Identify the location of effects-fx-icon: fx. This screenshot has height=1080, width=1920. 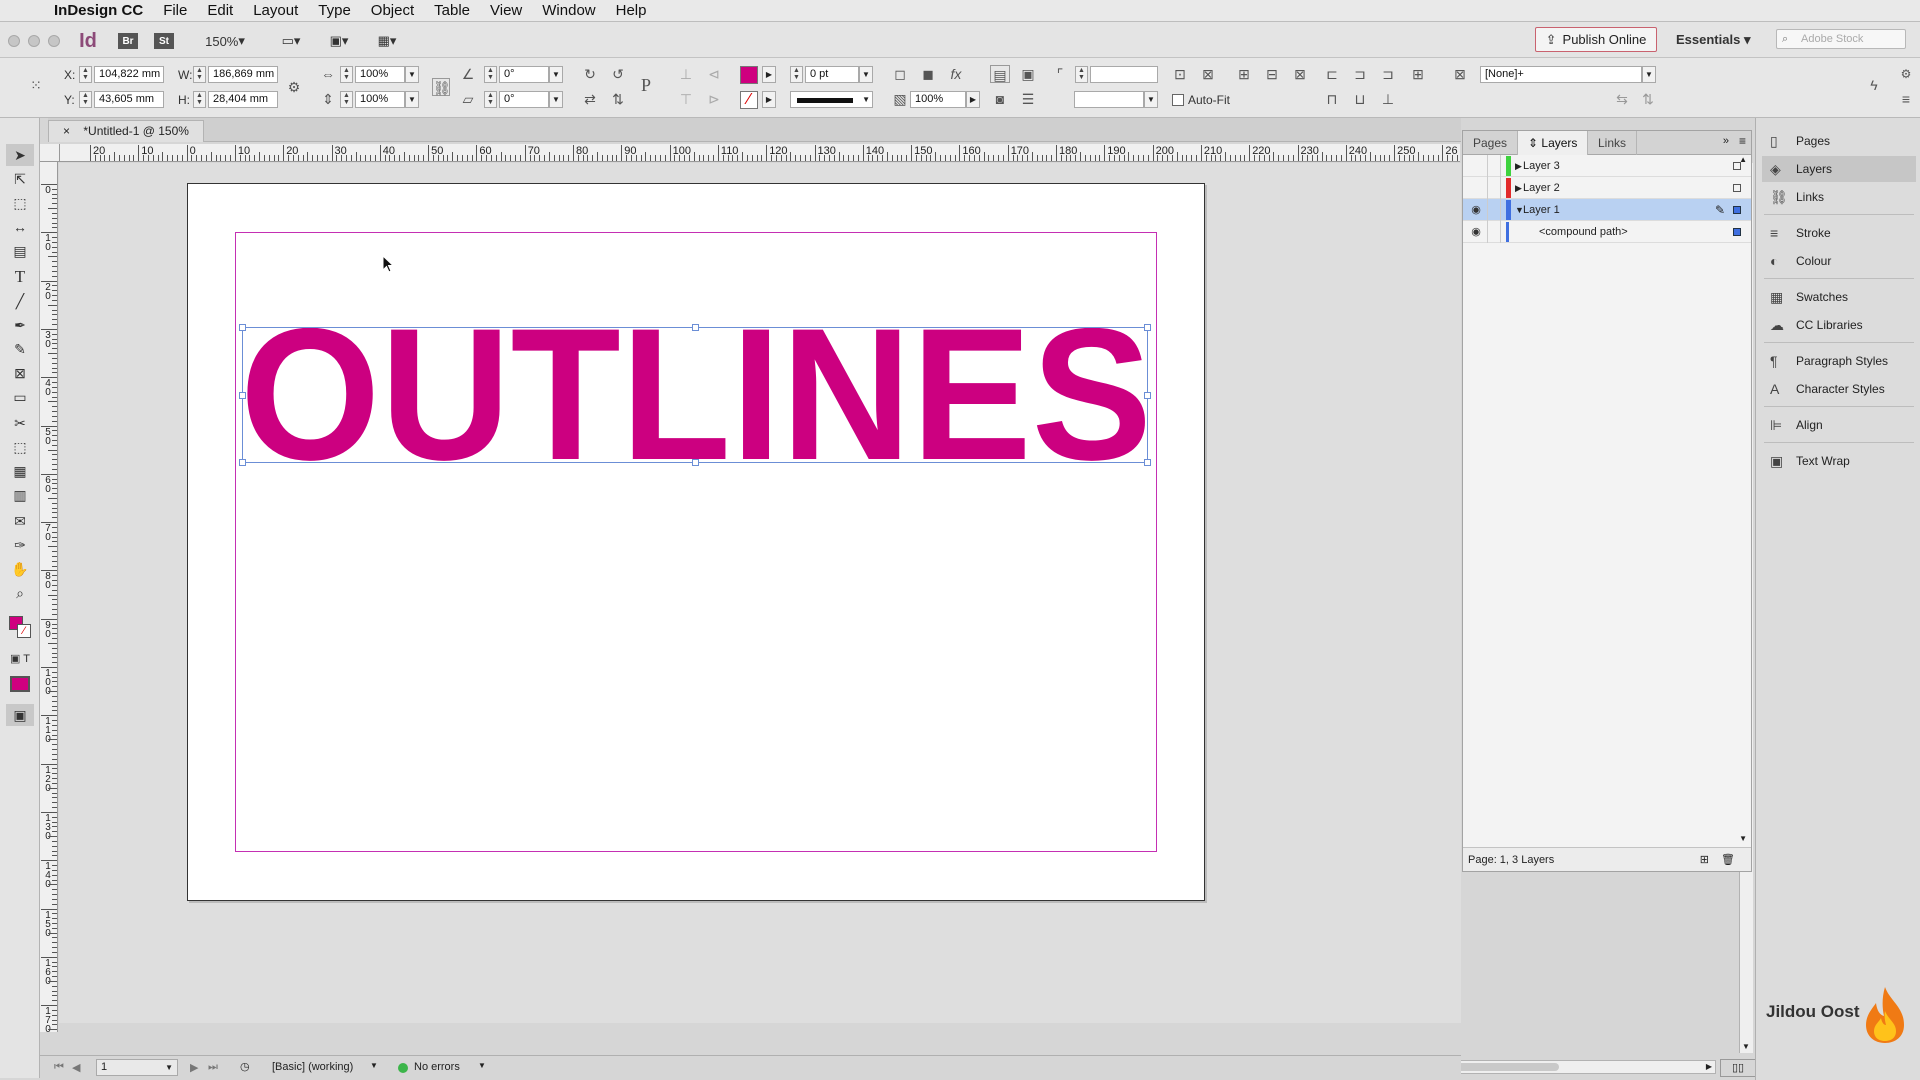
(956, 74).